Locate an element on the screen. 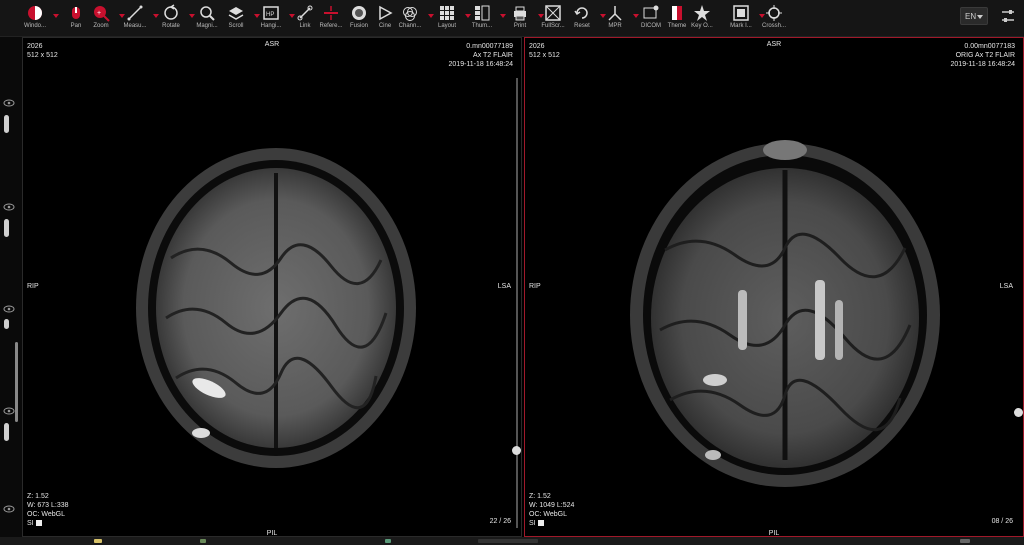  slice-counter: 22 / 26 is located at coordinates (500, 521).